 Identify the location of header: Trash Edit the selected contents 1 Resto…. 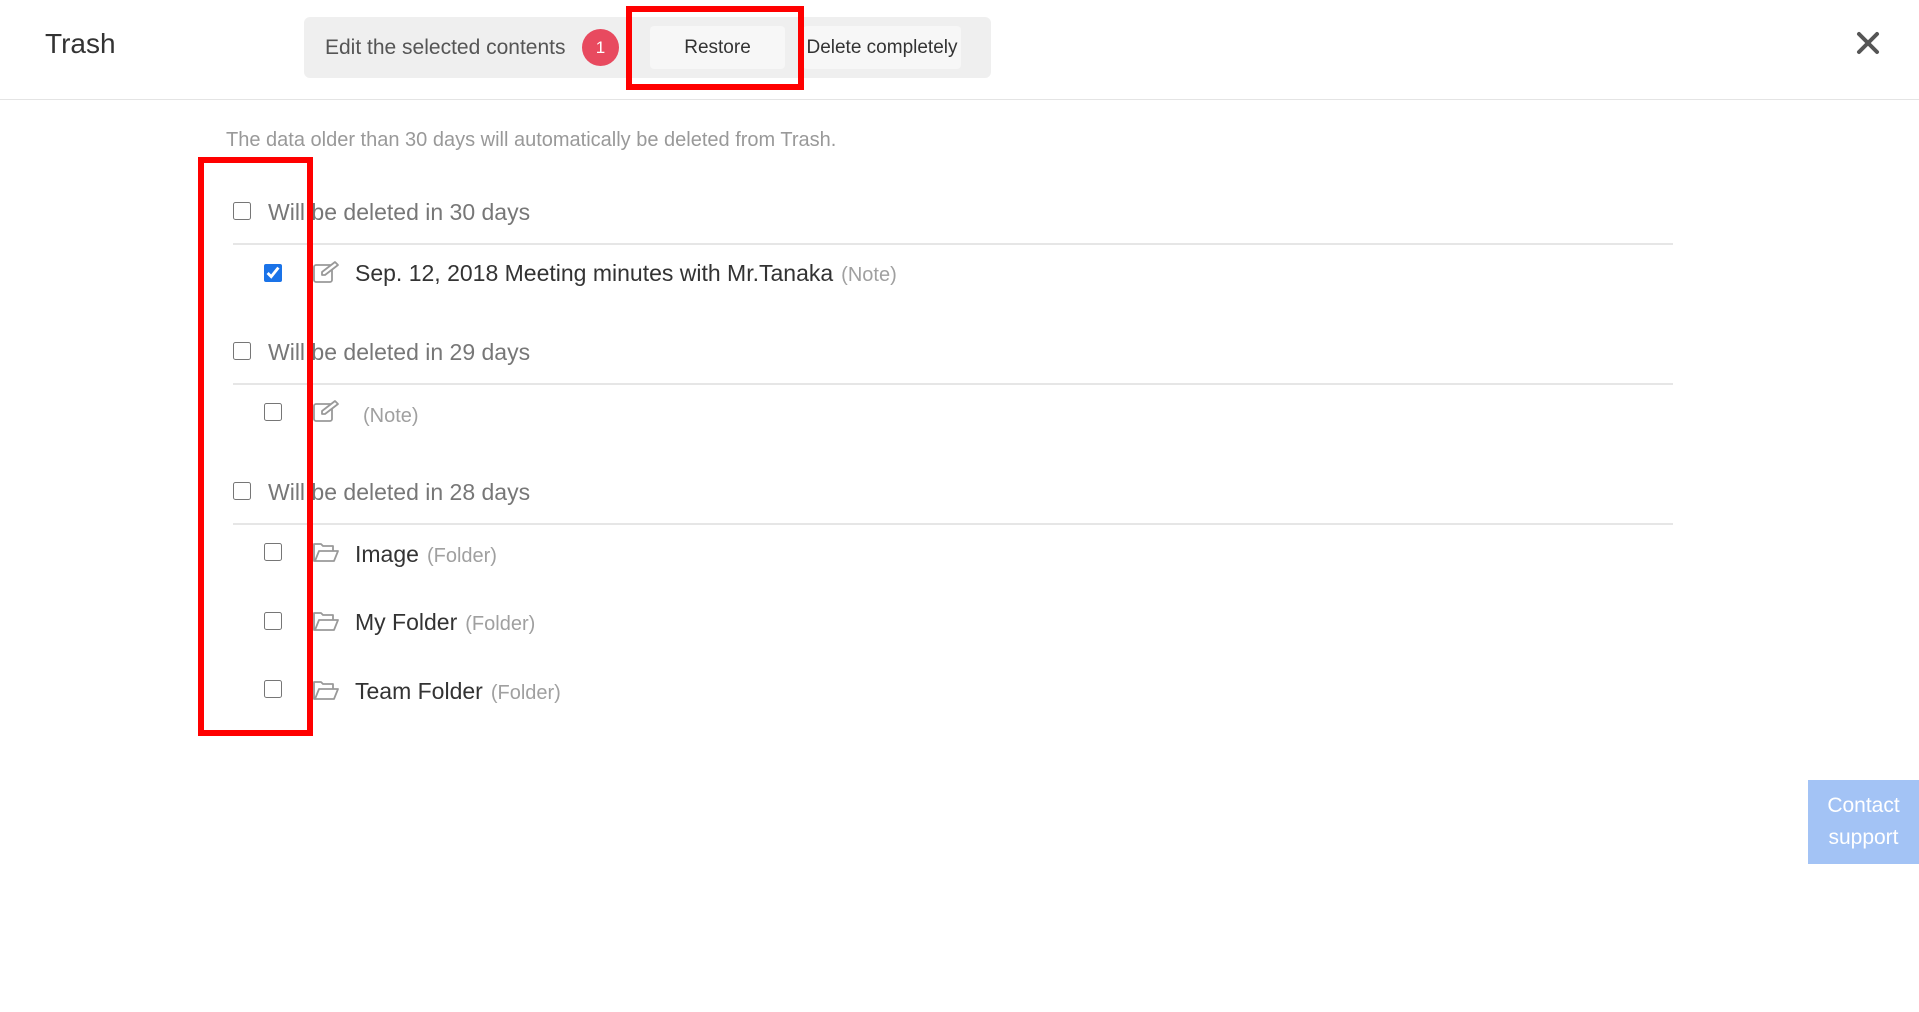
(959, 50).